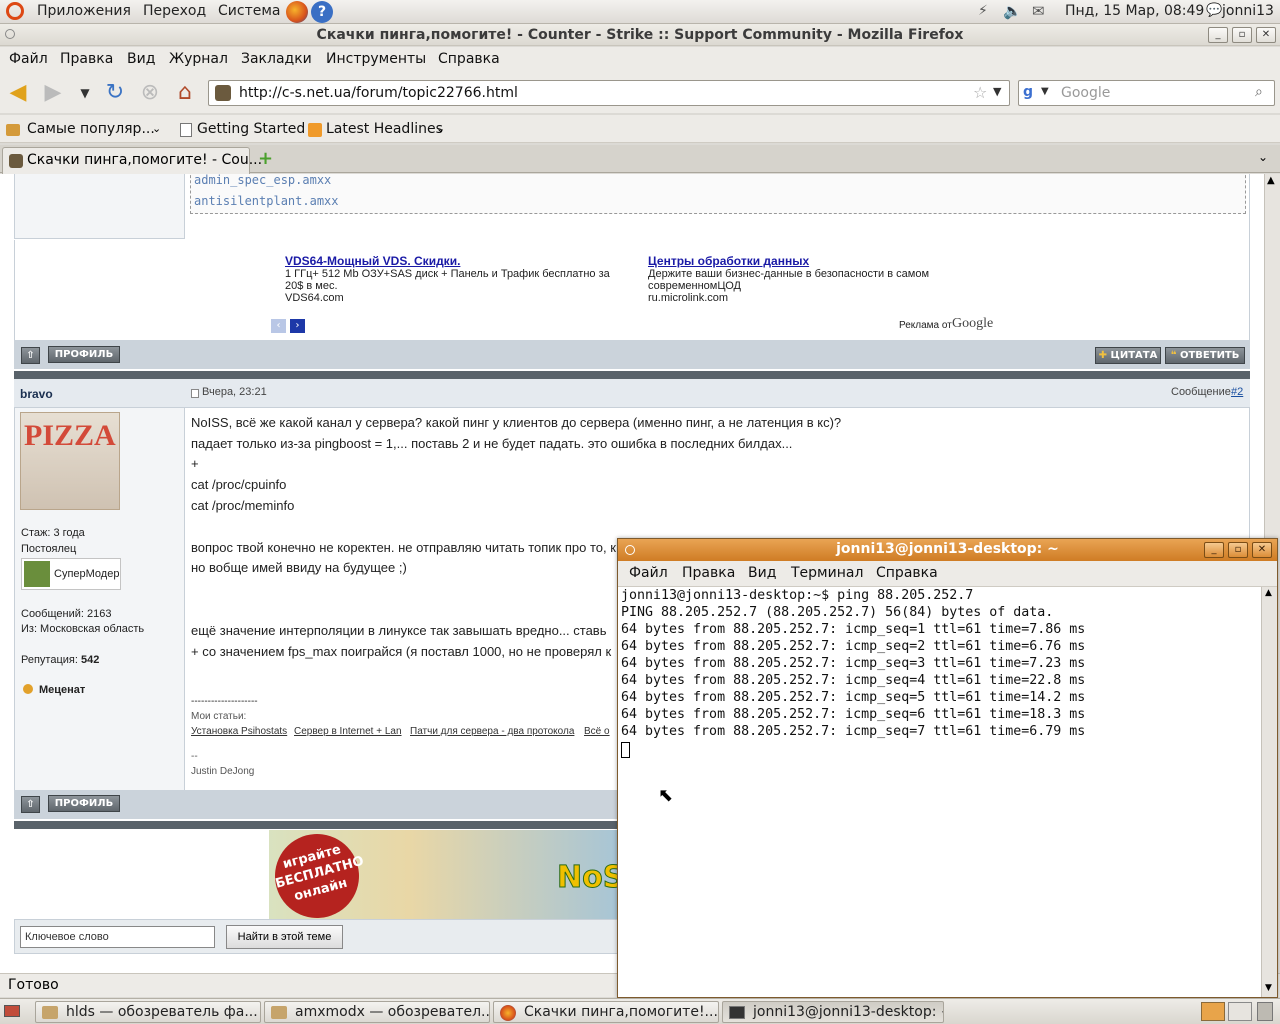 This screenshot has height=1024, width=1280. Describe the element at coordinates (1028, 92) in the screenshot. I see `google-engine-icon: g` at that location.